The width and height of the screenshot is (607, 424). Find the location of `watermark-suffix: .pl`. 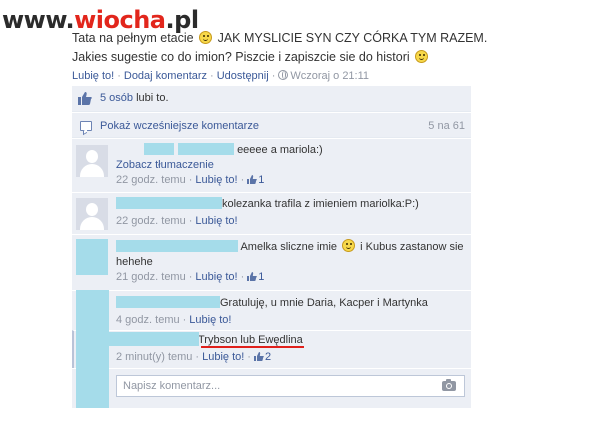

watermark-suffix: .pl is located at coordinates (182, 20).